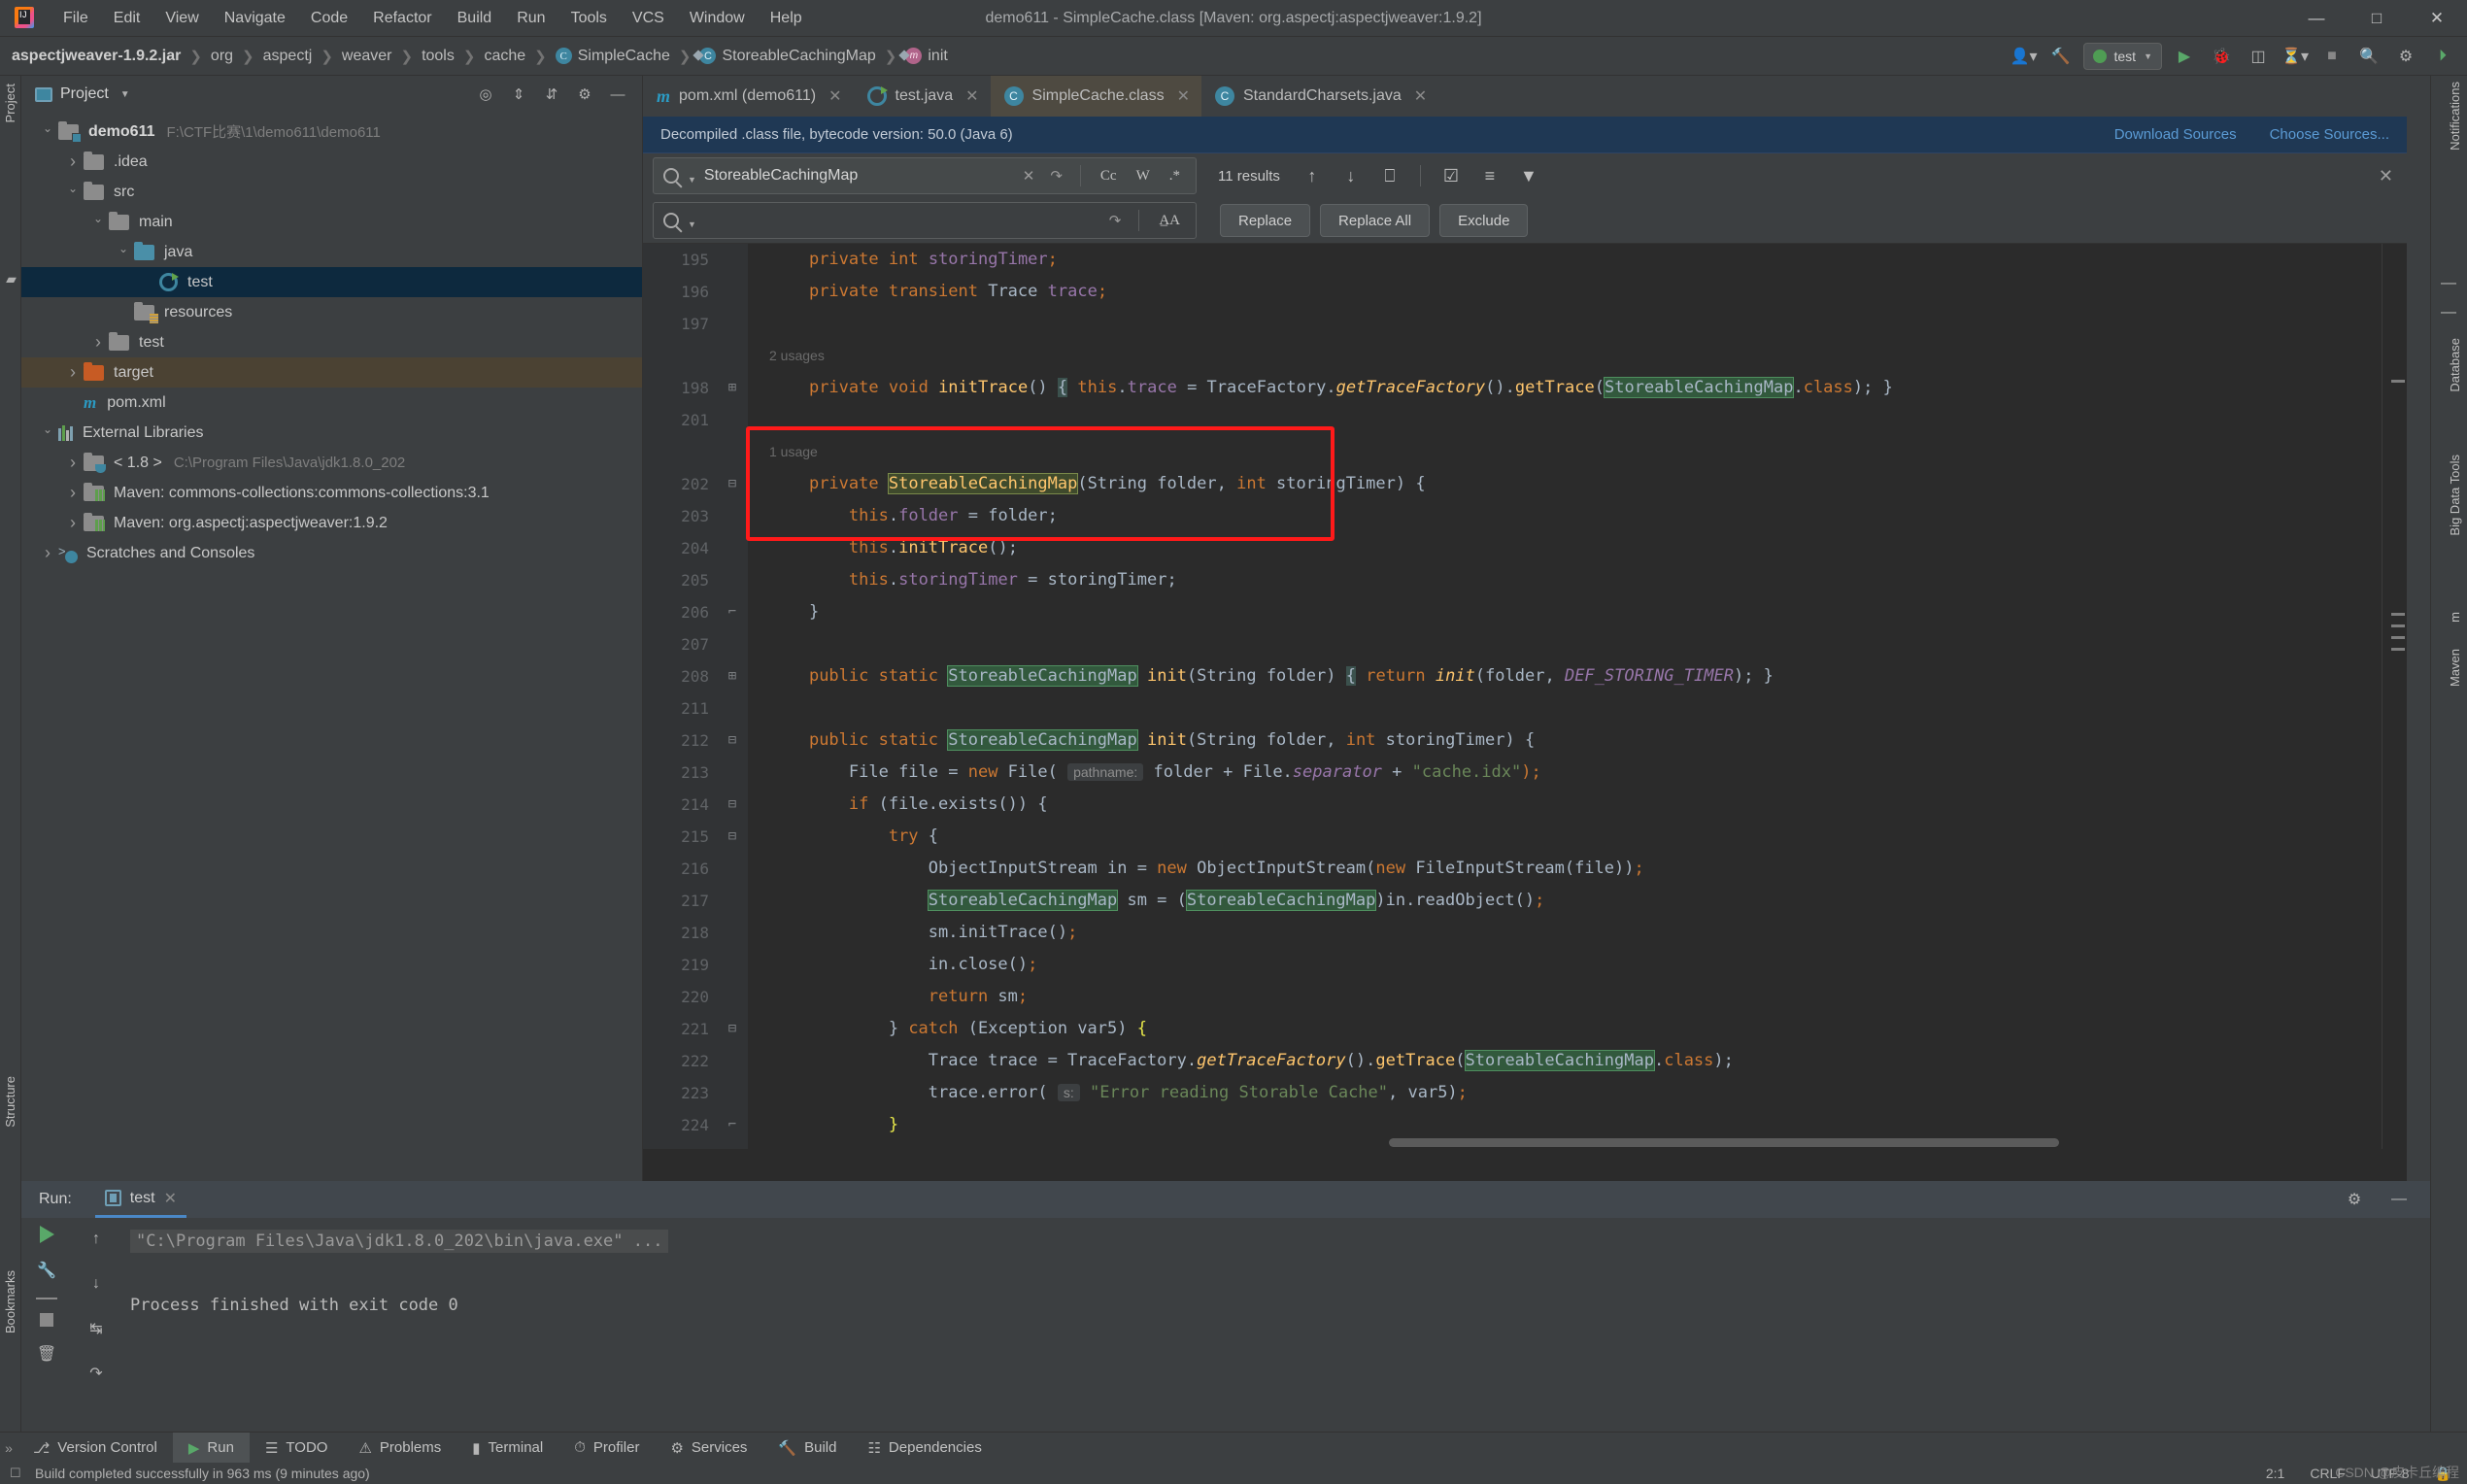 Image resolution: width=2467 pixels, height=1484 pixels. What do you see at coordinates (10, 1102) in the screenshot?
I see `strip-tab-structure: Structure` at bounding box center [10, 1102].